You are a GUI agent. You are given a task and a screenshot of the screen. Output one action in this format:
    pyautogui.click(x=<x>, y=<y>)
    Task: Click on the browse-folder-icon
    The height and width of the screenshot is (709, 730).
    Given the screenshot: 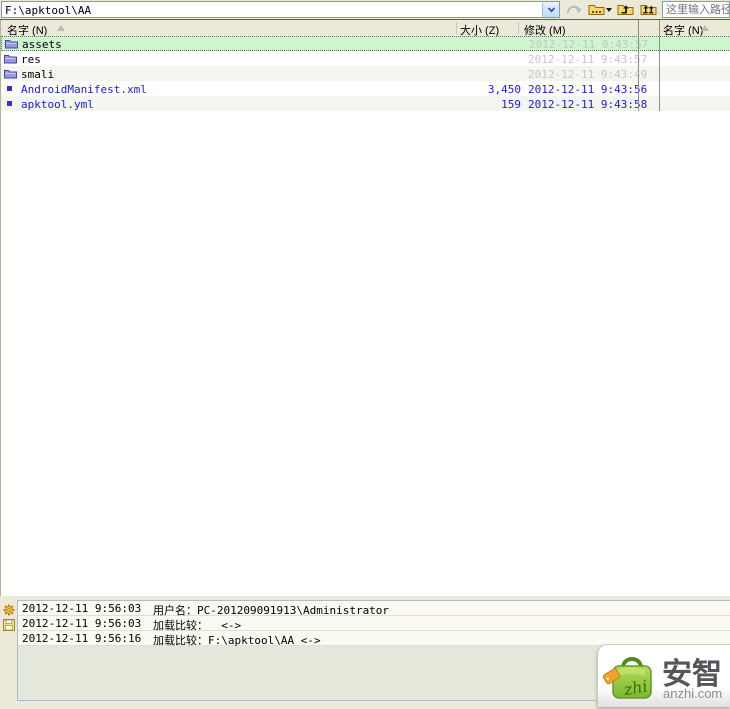 What is the action you would take?
    pyautogui.click(x=596, y=9)
    